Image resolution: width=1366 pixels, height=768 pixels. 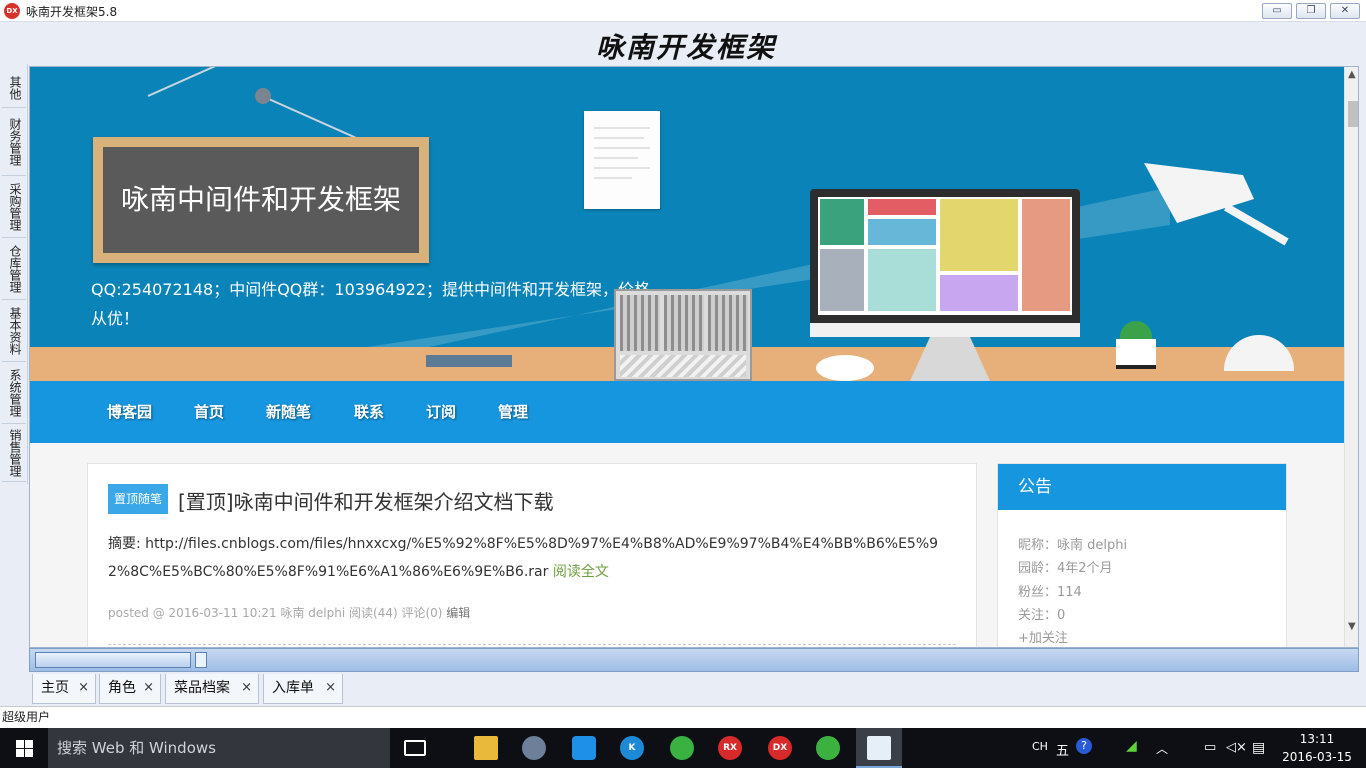 What do you see at coordinates (730, 748) in the screenshot?
I see `app-icon-rx: RX` at bounding box center [730, 748].